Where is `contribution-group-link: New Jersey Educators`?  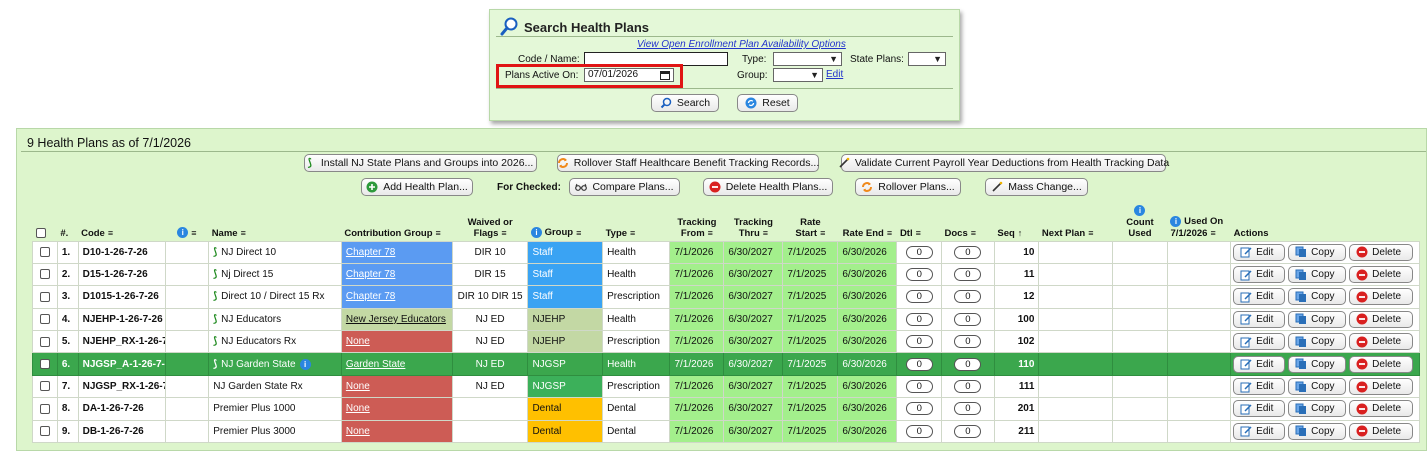 contribution-group-link: New Jersey Educators is located at coordinates (396, 319).